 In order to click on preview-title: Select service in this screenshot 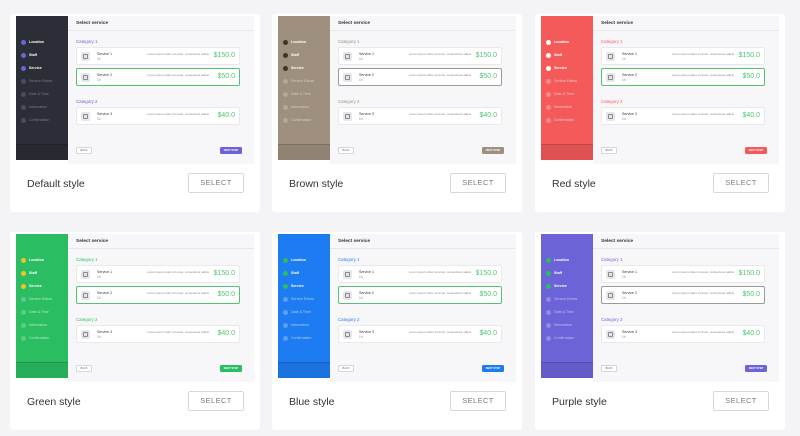, I will do `click(354, 23)`.